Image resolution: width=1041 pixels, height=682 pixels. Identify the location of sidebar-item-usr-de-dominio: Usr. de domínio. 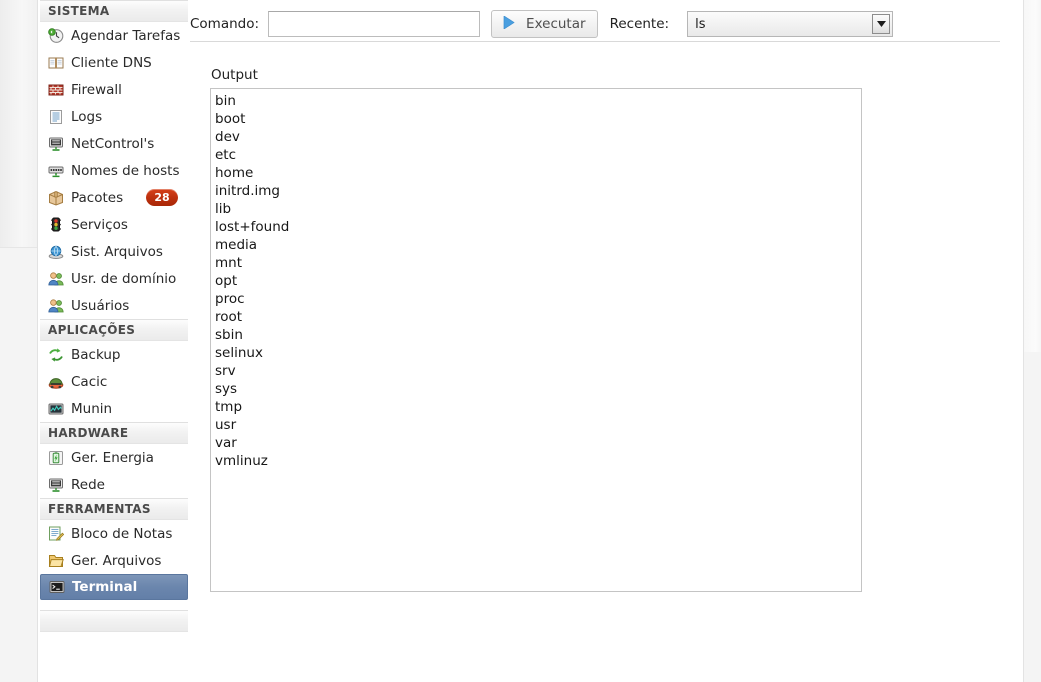
(114, 278).